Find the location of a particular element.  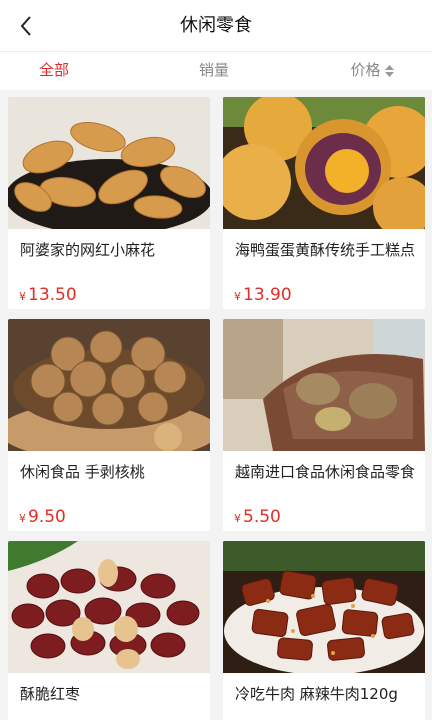

product-card: 酥脆红枣 is located at coordinates (109, 630).